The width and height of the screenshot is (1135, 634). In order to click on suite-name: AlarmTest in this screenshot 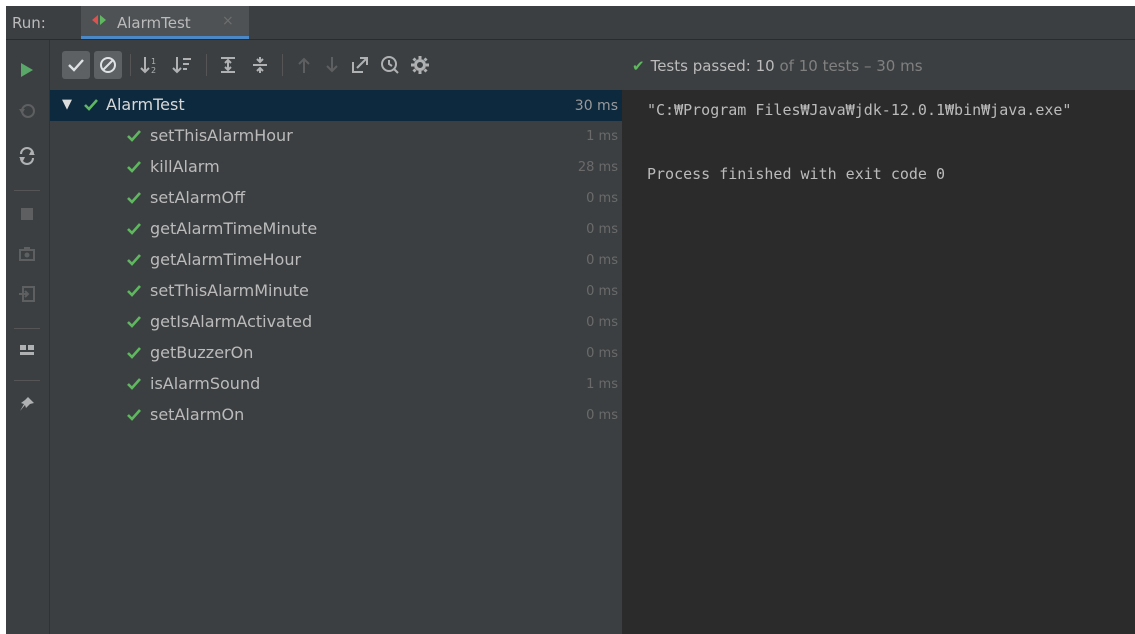, I will do `click(145, 104)`.